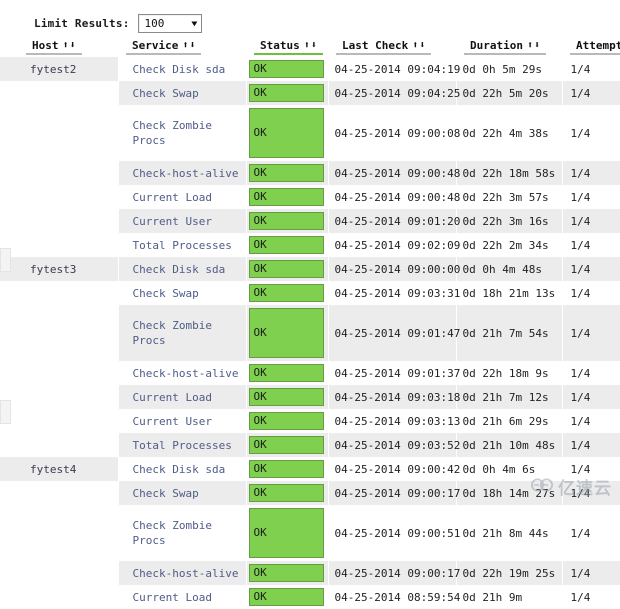  I want to click on column-header-host-label: Host, so click(45, 45).